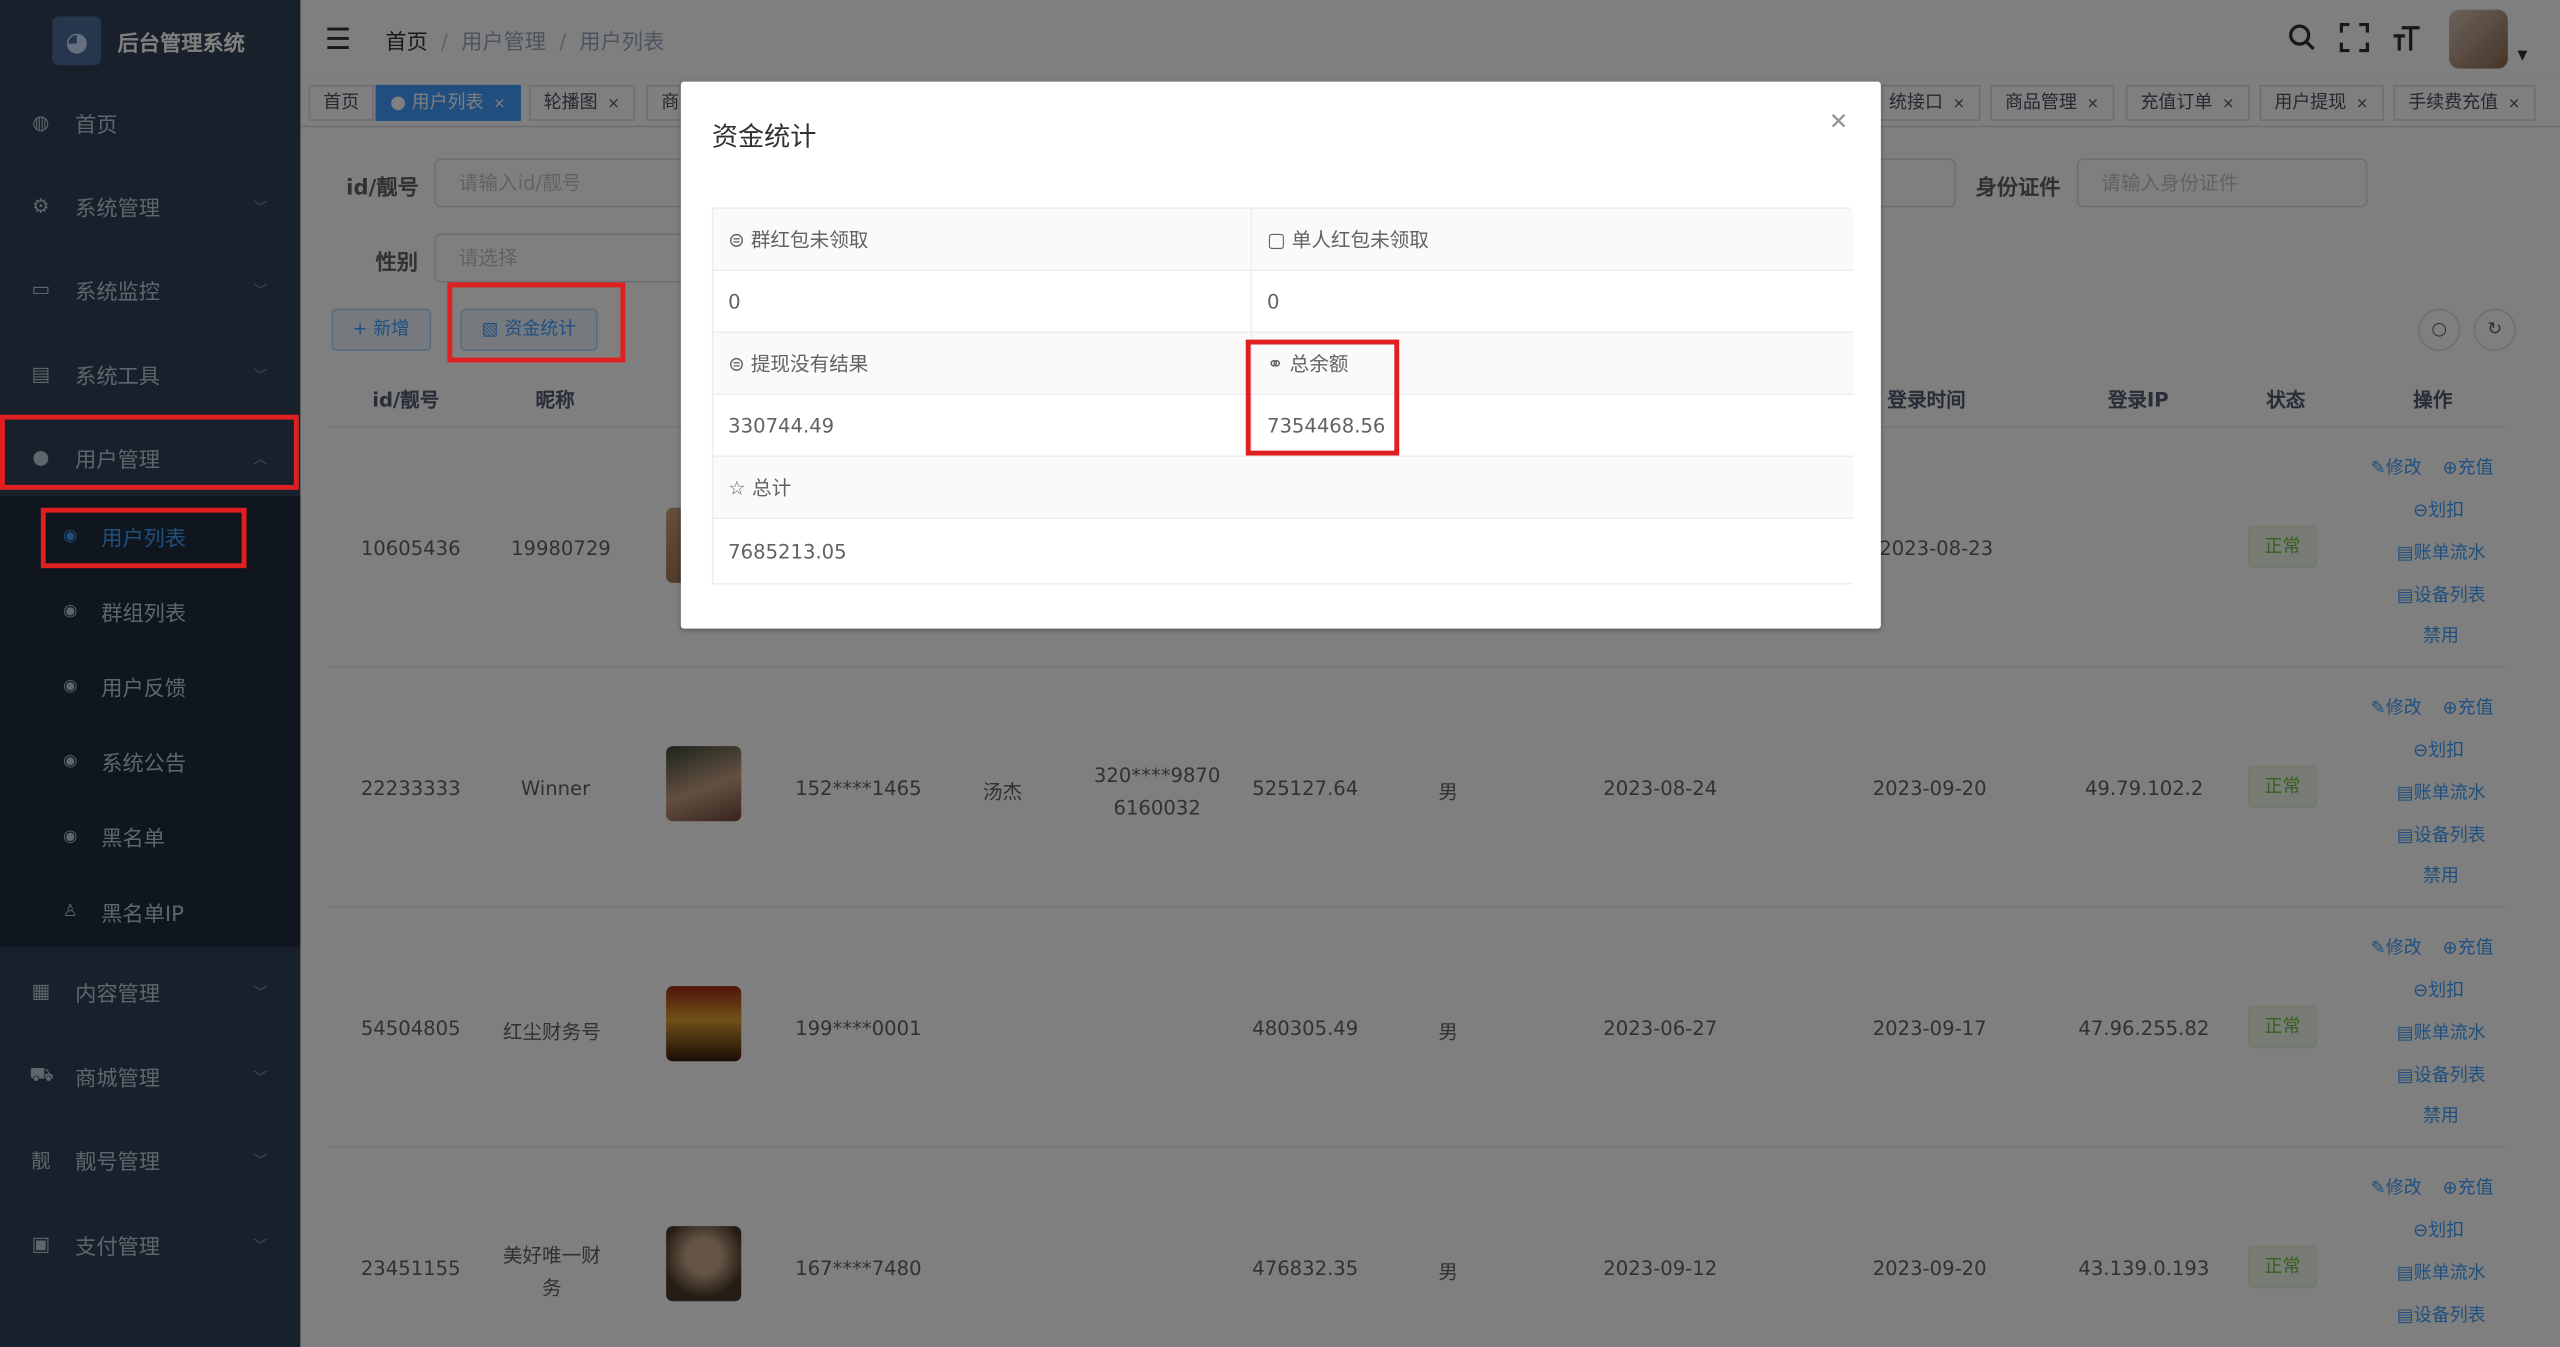 The width and height of the screenshot is (2560, 1347). What do you see at coordinates (1283, 551) in the screenshot?
I see `grand-total-value: 7685213.05` at bounding box center [1283, 551].